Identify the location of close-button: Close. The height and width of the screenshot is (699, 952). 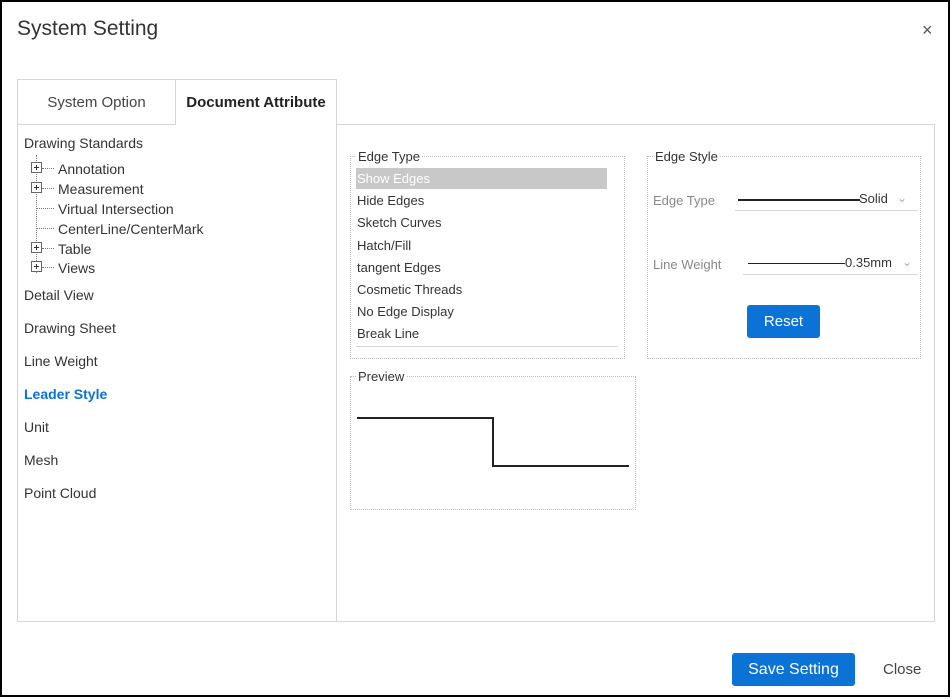
(902, 669).